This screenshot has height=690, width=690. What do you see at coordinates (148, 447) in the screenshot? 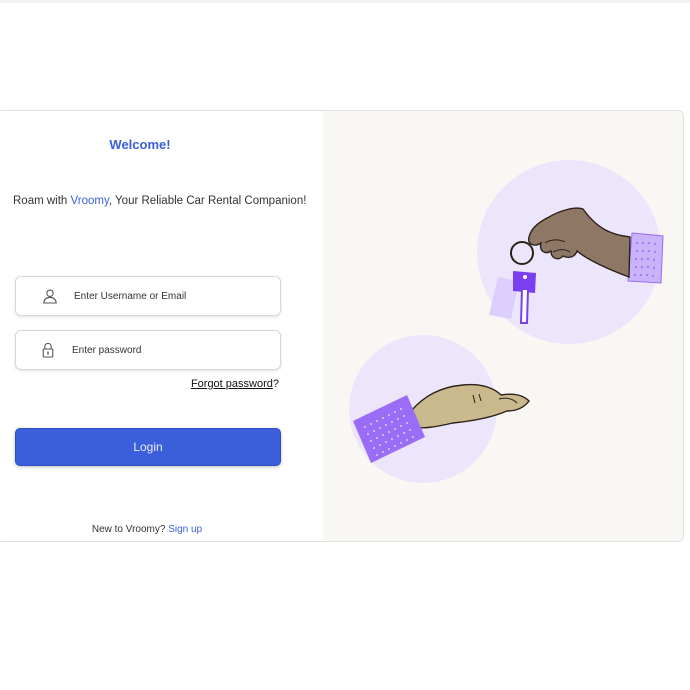
I see `login-button: Login` at bounding box center [148, 447].